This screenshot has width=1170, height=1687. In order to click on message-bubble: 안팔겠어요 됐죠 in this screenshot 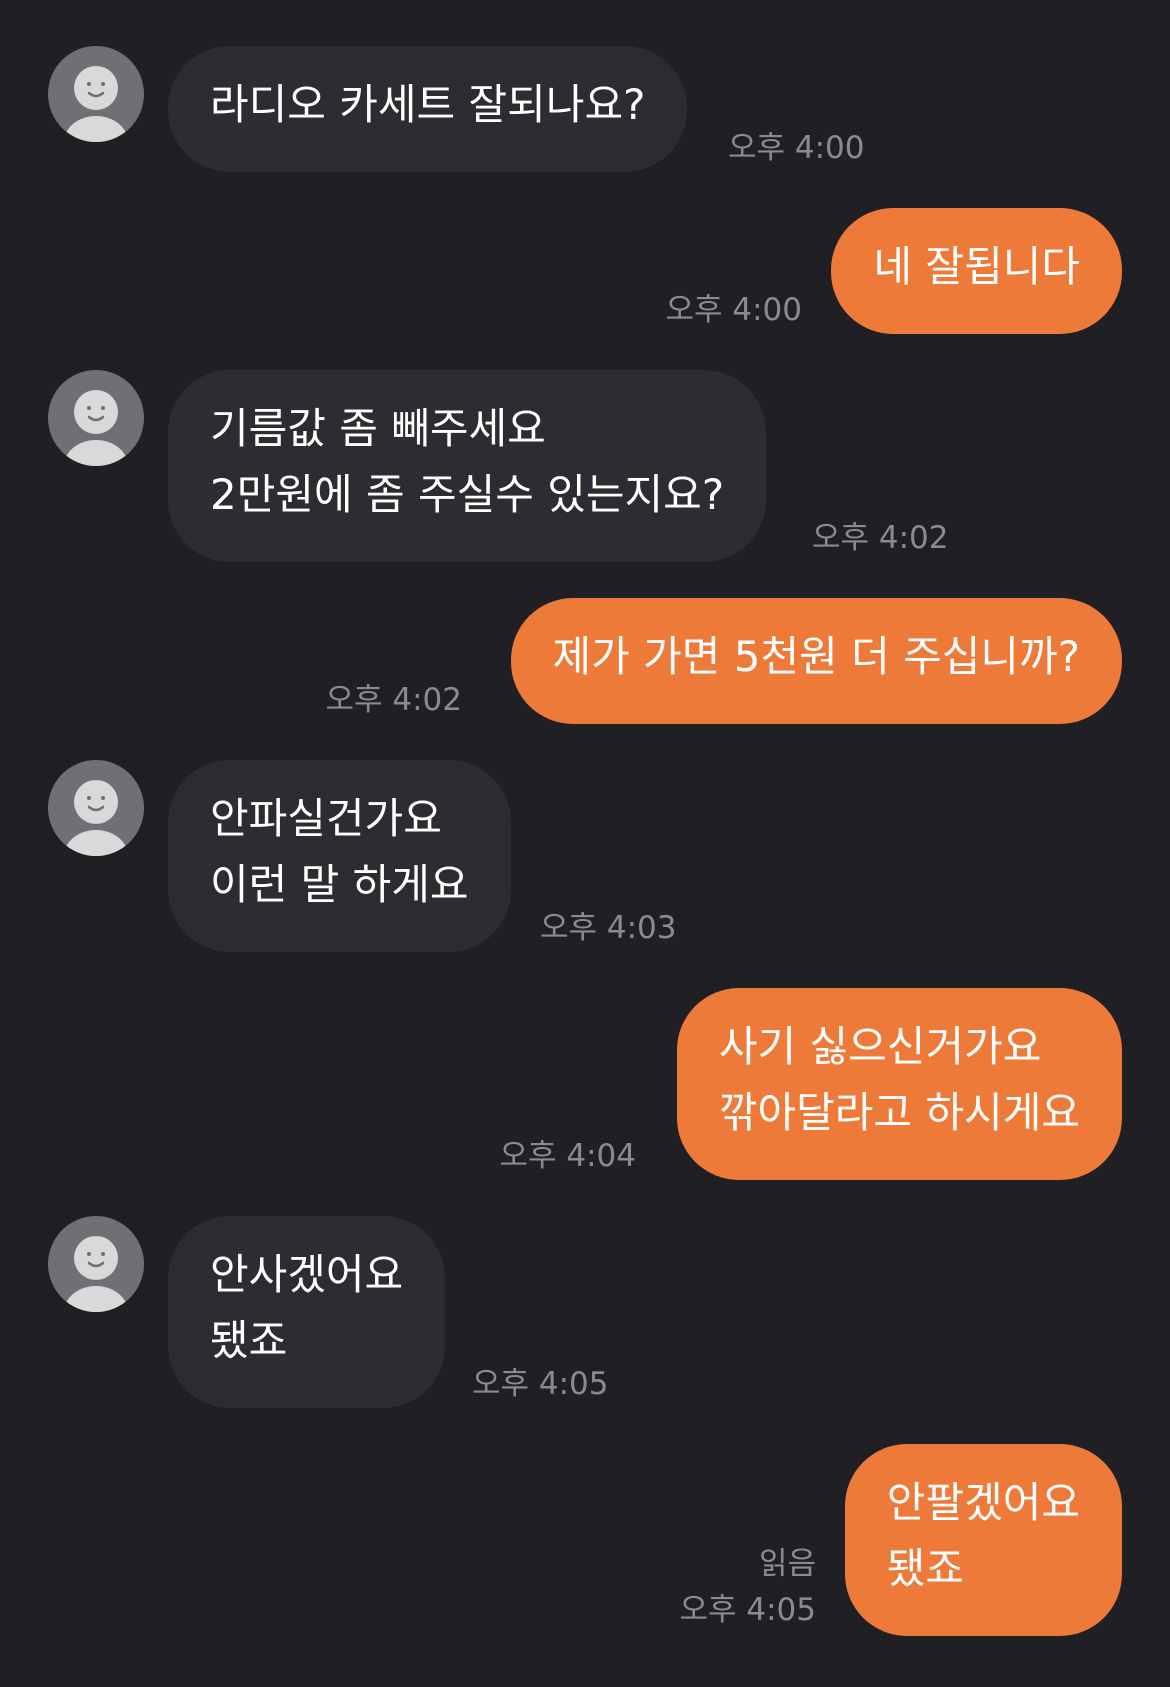, I will do `click(983, 1540)`.